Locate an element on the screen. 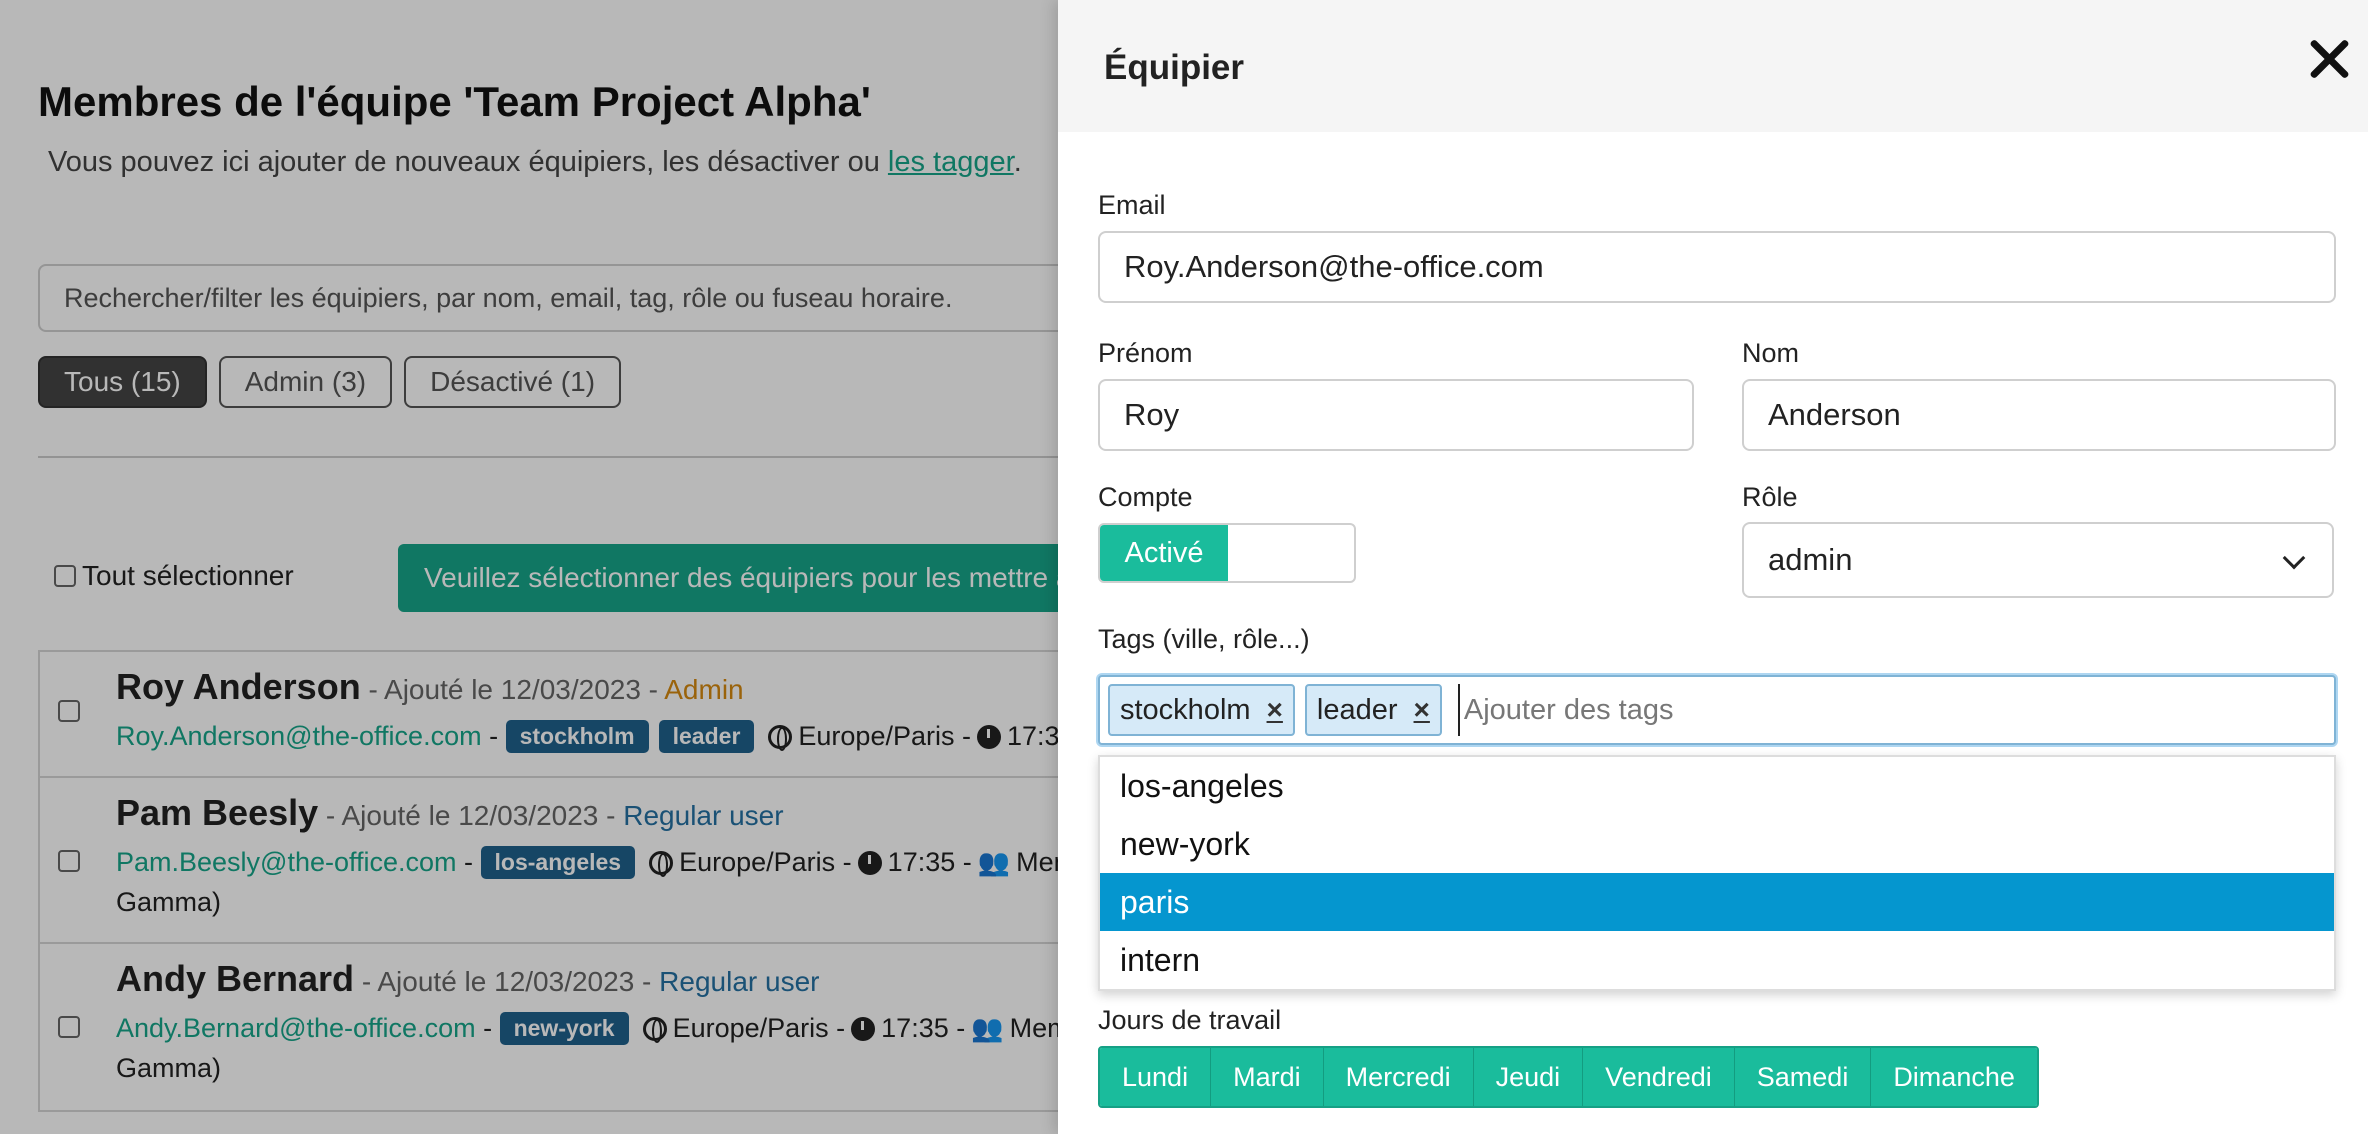 This screenshot has width=2368, height=1134. chevron-down-icon is located at coordinates (2294, 558).